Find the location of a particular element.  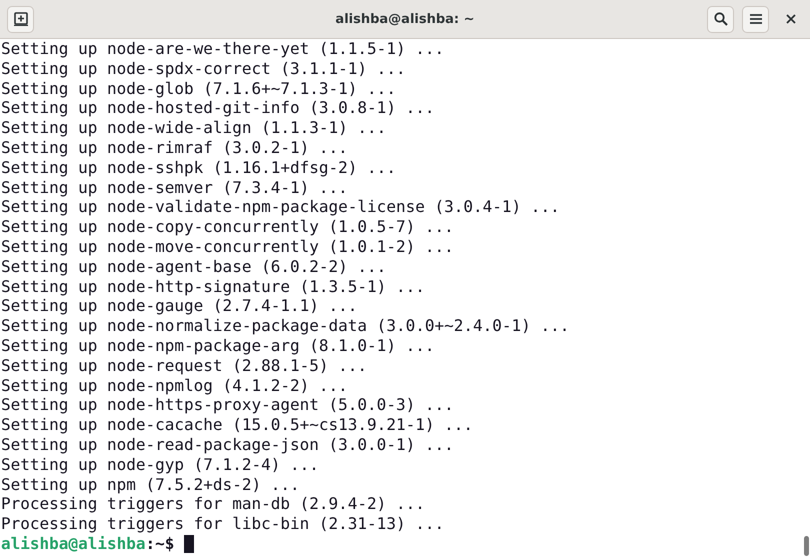

new-tab-icon is located at coordinates (21, 19).